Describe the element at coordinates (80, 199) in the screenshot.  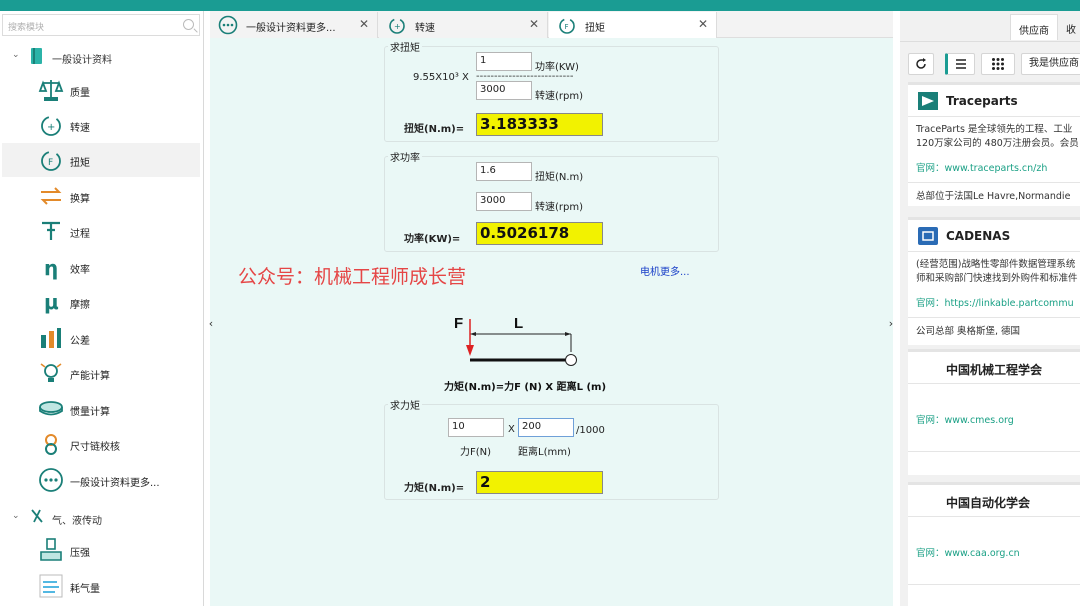
I see `sidebar-item-label: 换算` at that location.